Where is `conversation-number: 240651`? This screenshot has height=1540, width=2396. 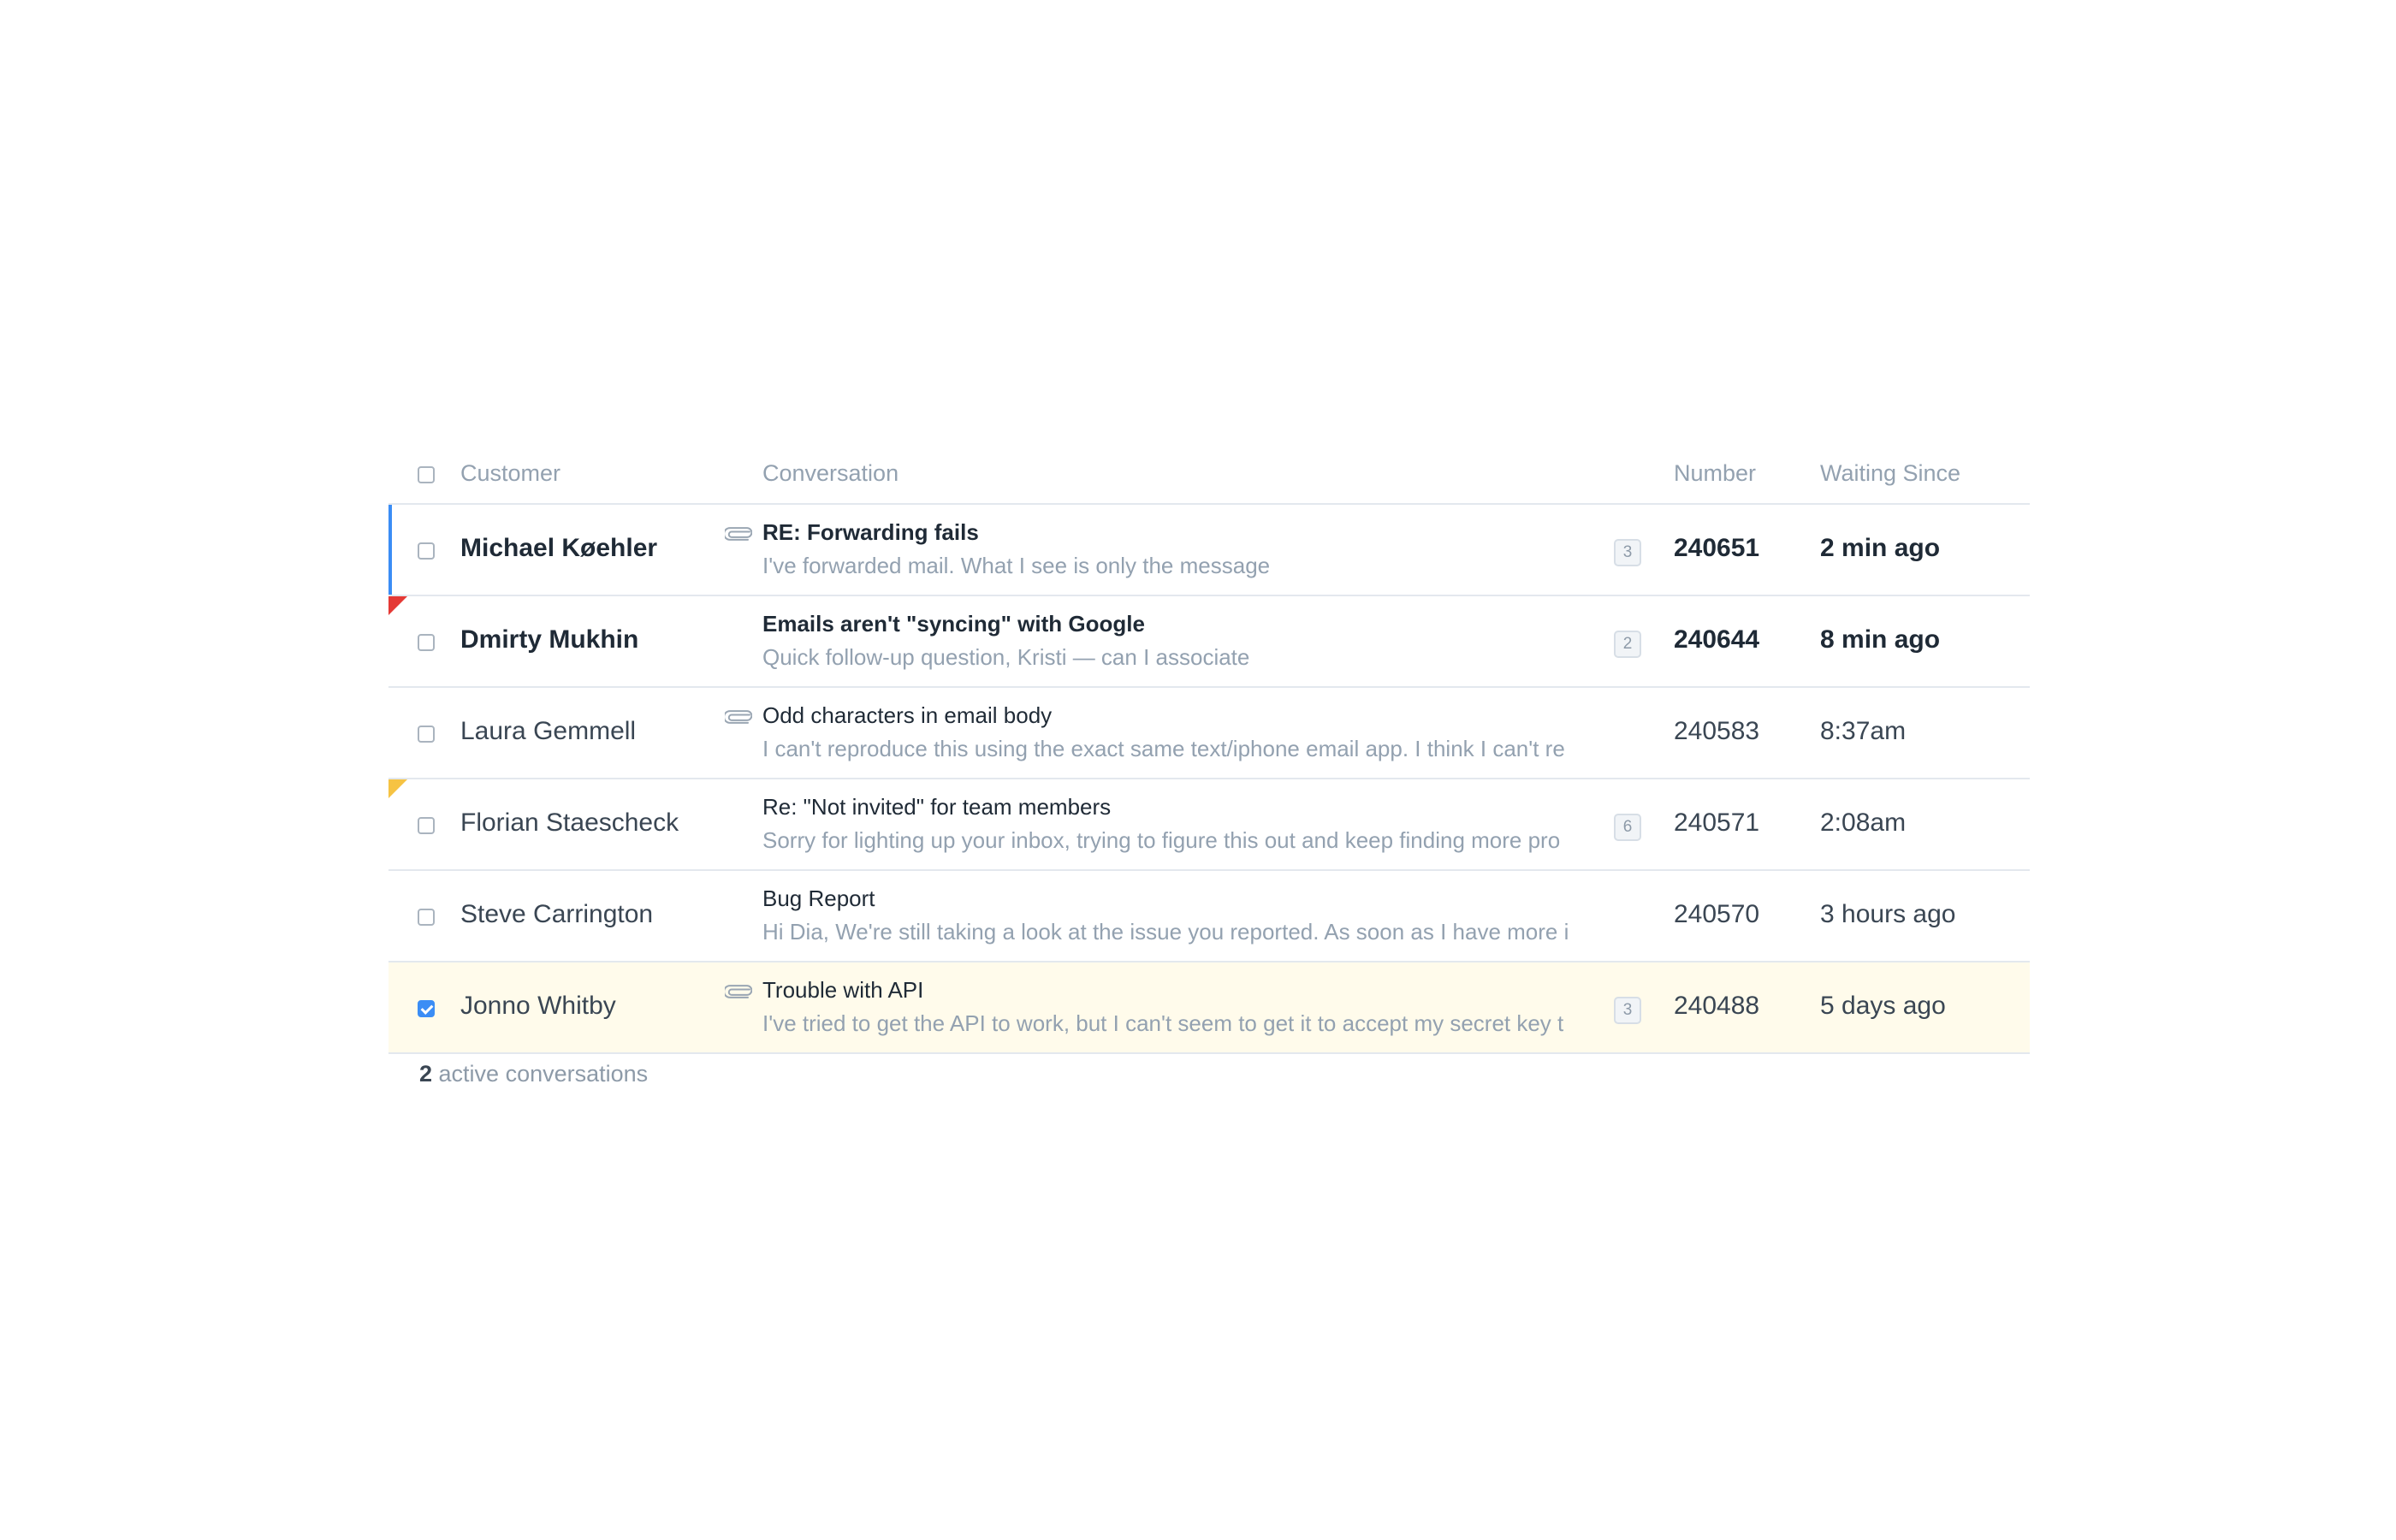 conversation-number: 240651 is located at coordinates (1717, 548).